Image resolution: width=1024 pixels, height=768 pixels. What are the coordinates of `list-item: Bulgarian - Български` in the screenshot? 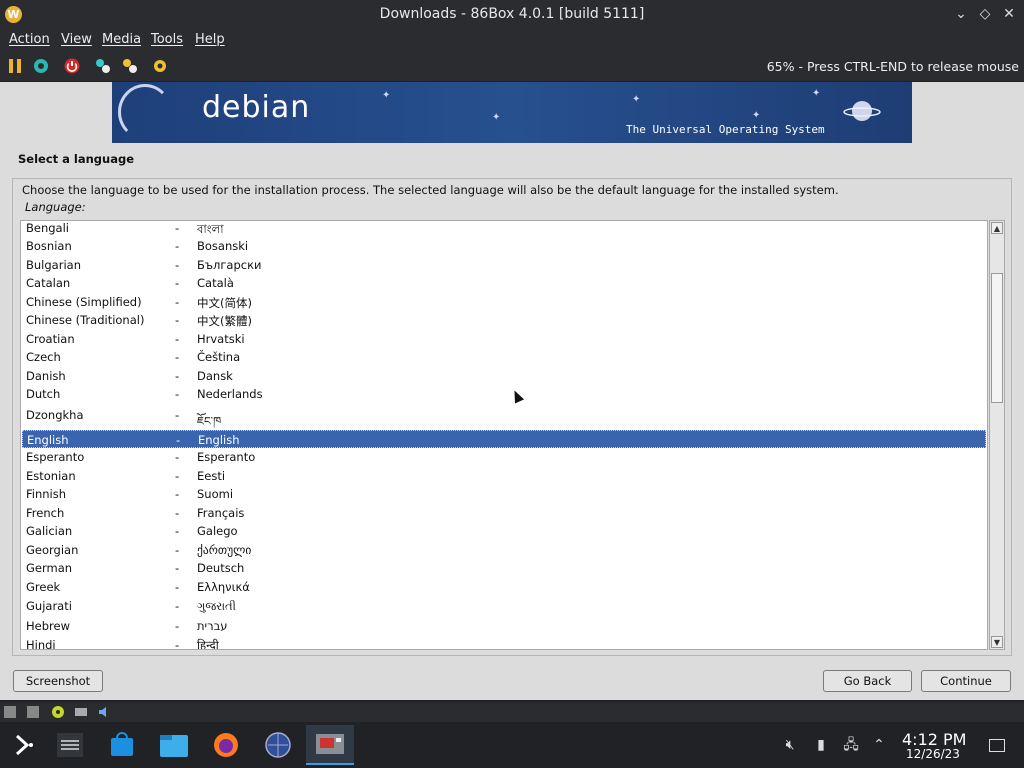 It's located at (504, 265).